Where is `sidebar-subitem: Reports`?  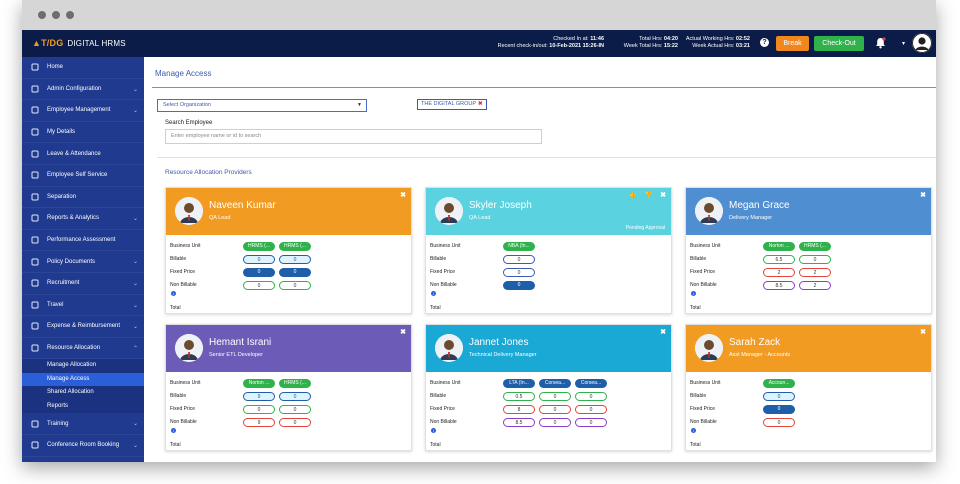
sidebar-subitem: Reports is located at coordinates (83, 406).